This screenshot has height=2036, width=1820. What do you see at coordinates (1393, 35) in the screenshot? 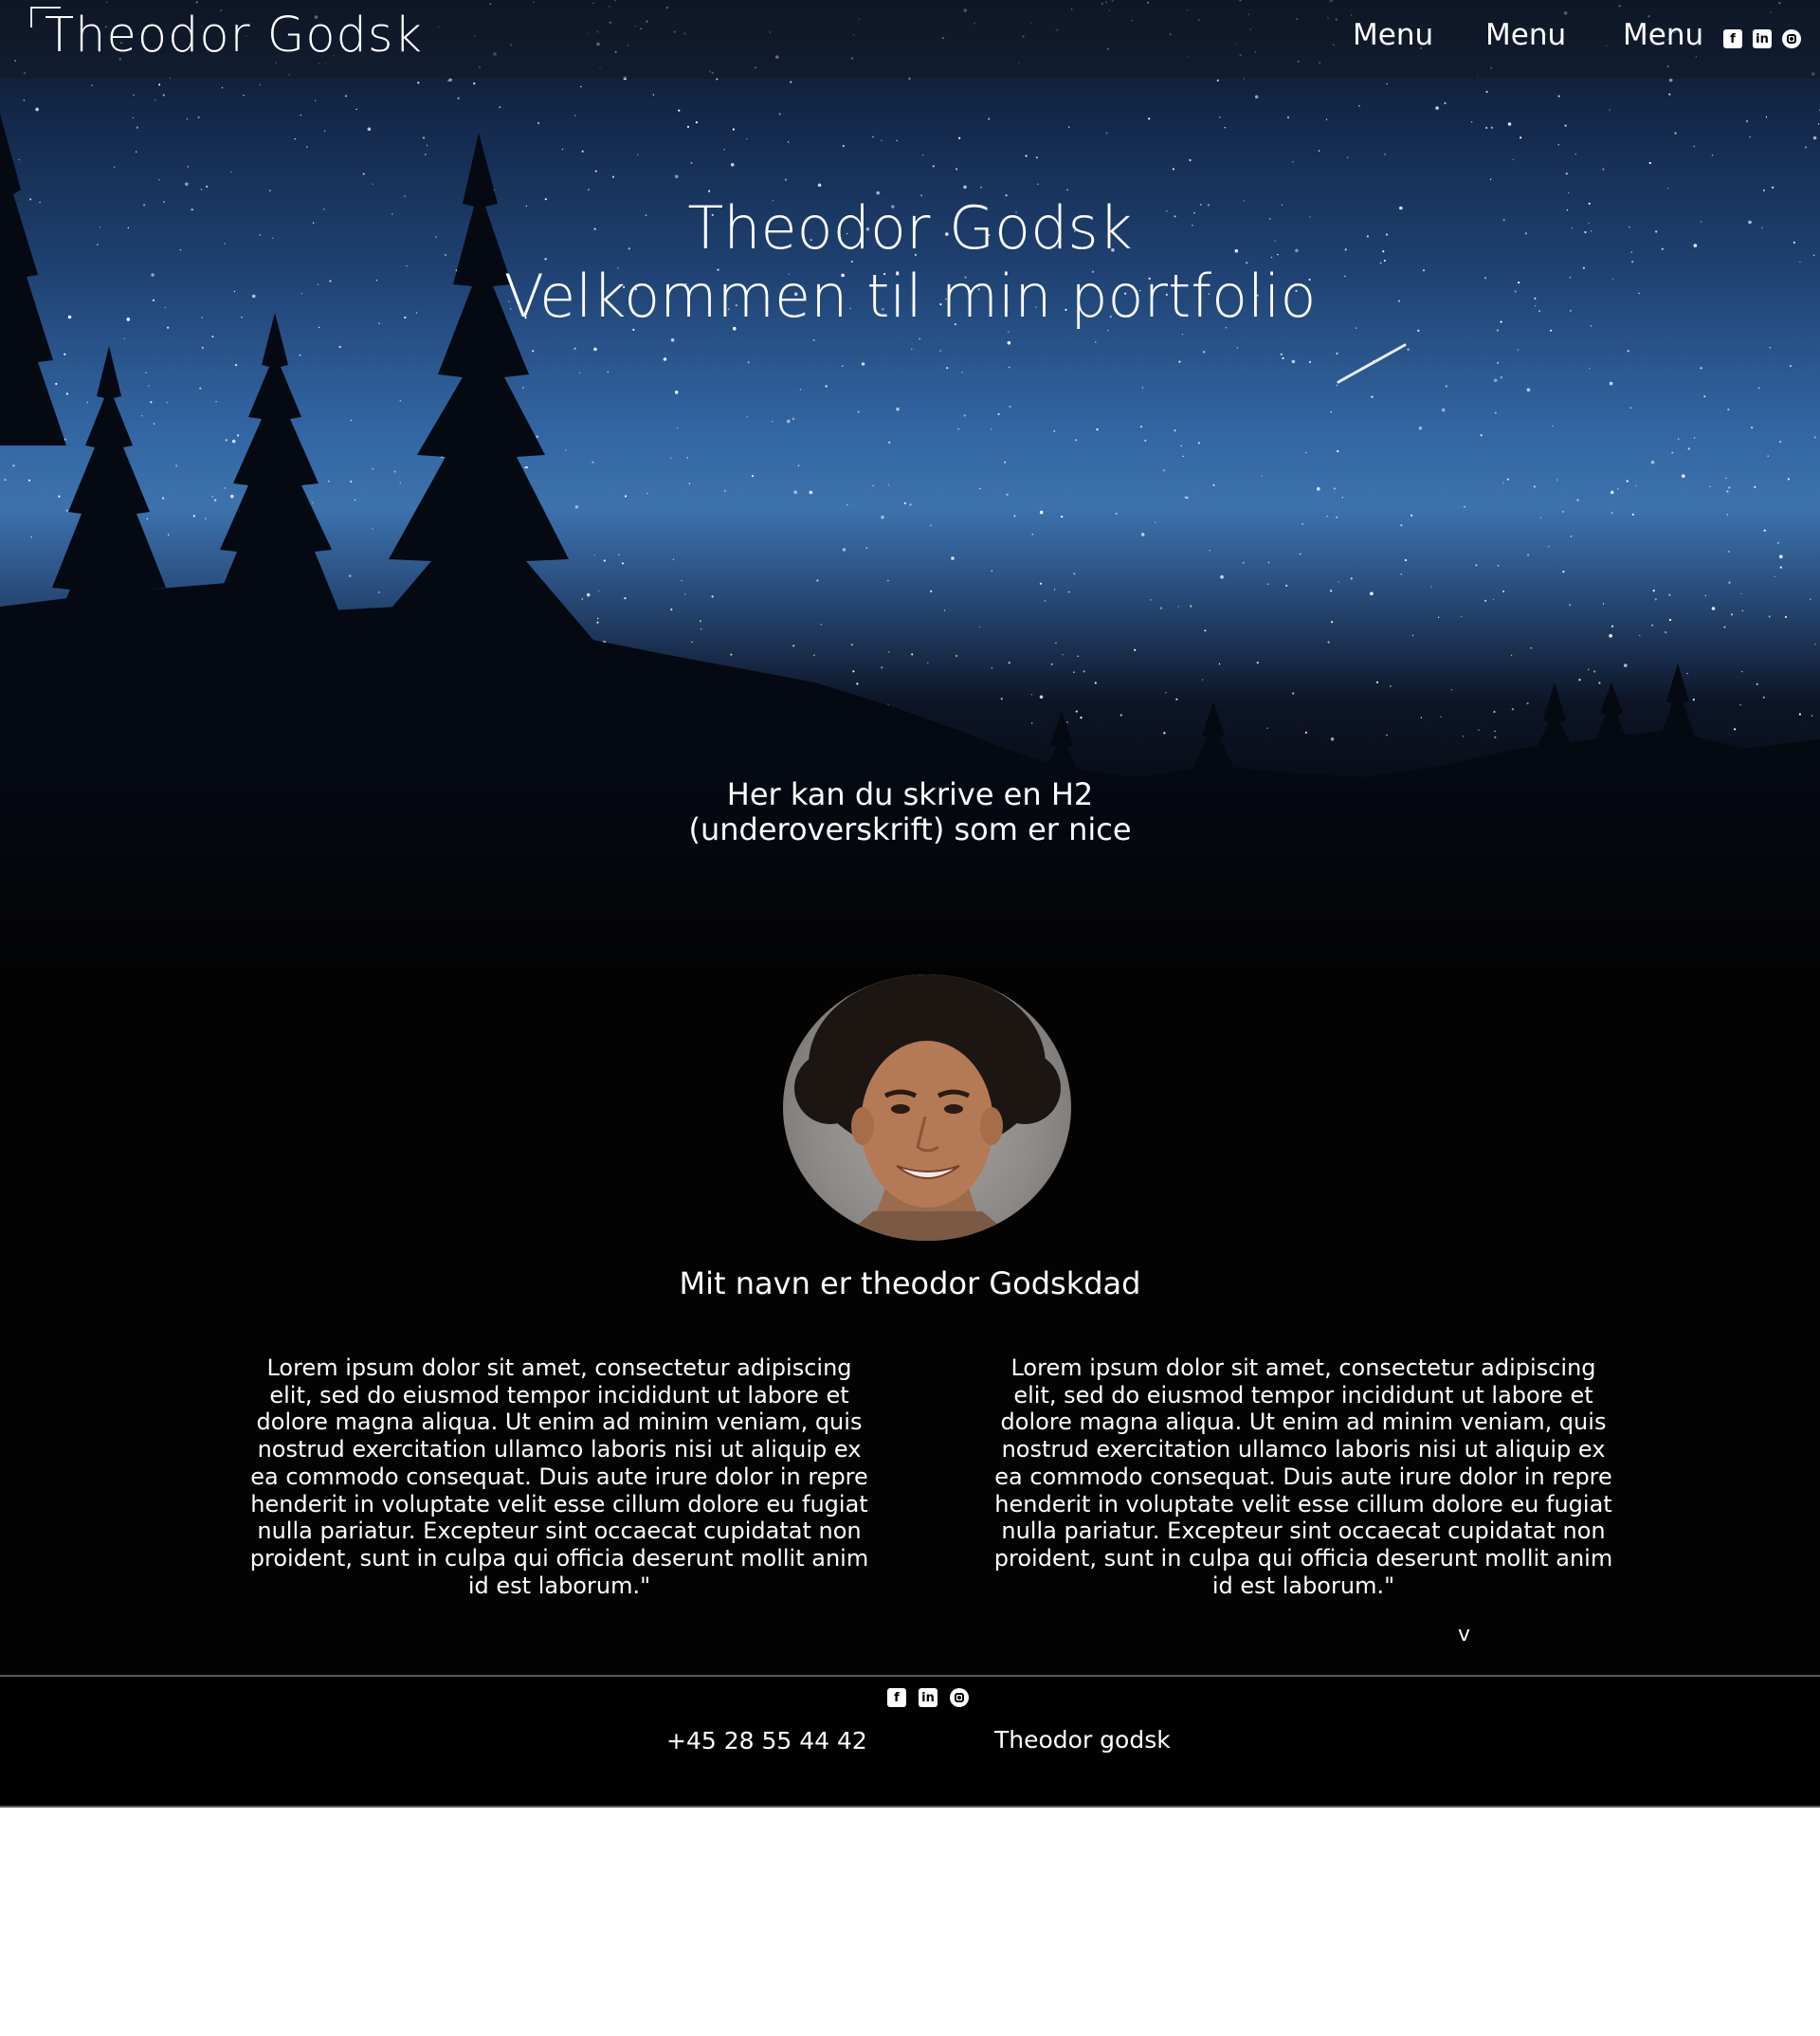
I see `nav-menu-1: Menu` at bounding box center [1393, 35].